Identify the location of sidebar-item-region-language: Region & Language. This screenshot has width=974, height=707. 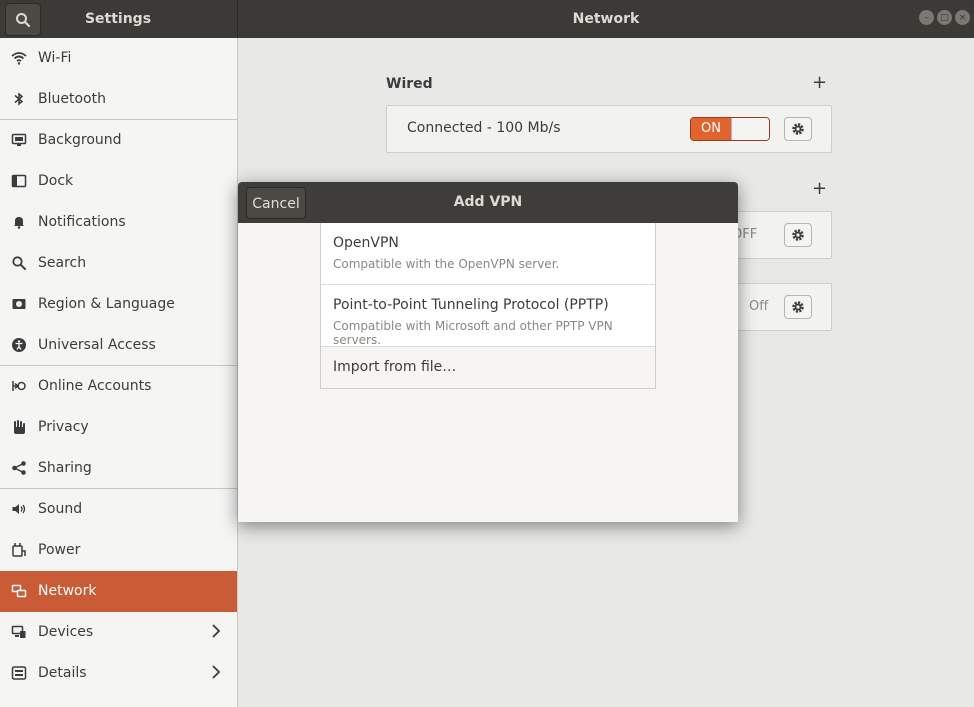
(118, 304).